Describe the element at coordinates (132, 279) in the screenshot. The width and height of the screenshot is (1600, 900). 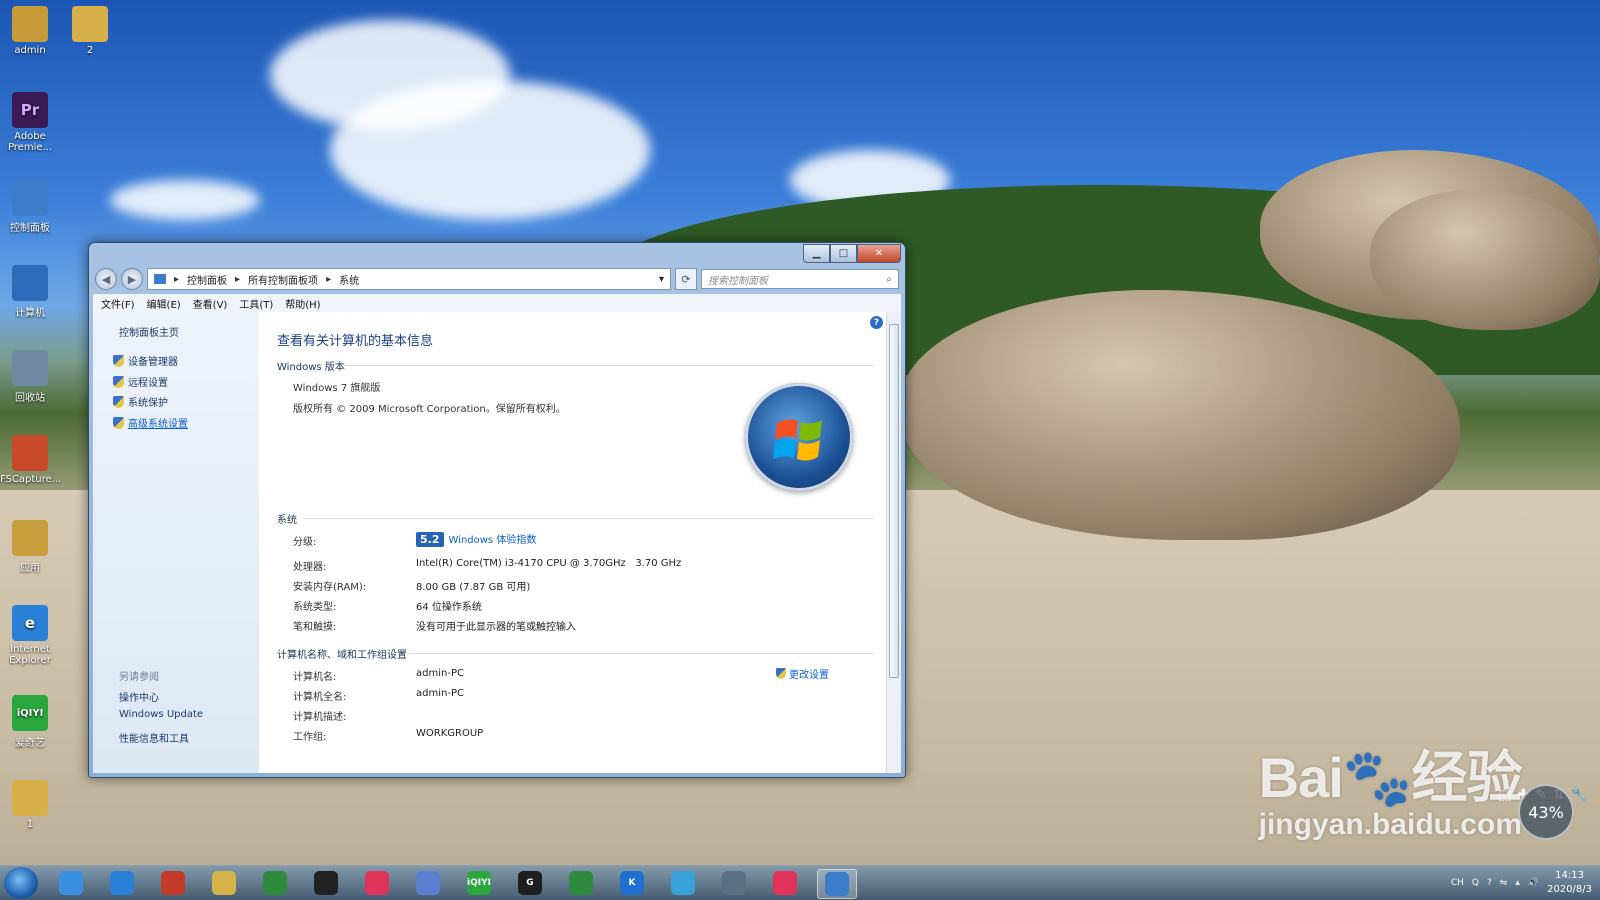
I see `forward-button: ▶` at that location.